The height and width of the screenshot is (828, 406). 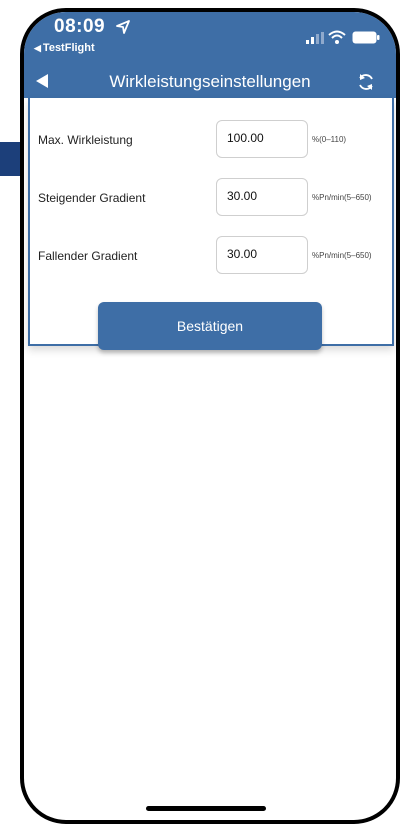 What do you see at coordinates (88, 256) in the screenshot?
I see `row-label: Fallender Gradient` at bounding box center [88, 256].